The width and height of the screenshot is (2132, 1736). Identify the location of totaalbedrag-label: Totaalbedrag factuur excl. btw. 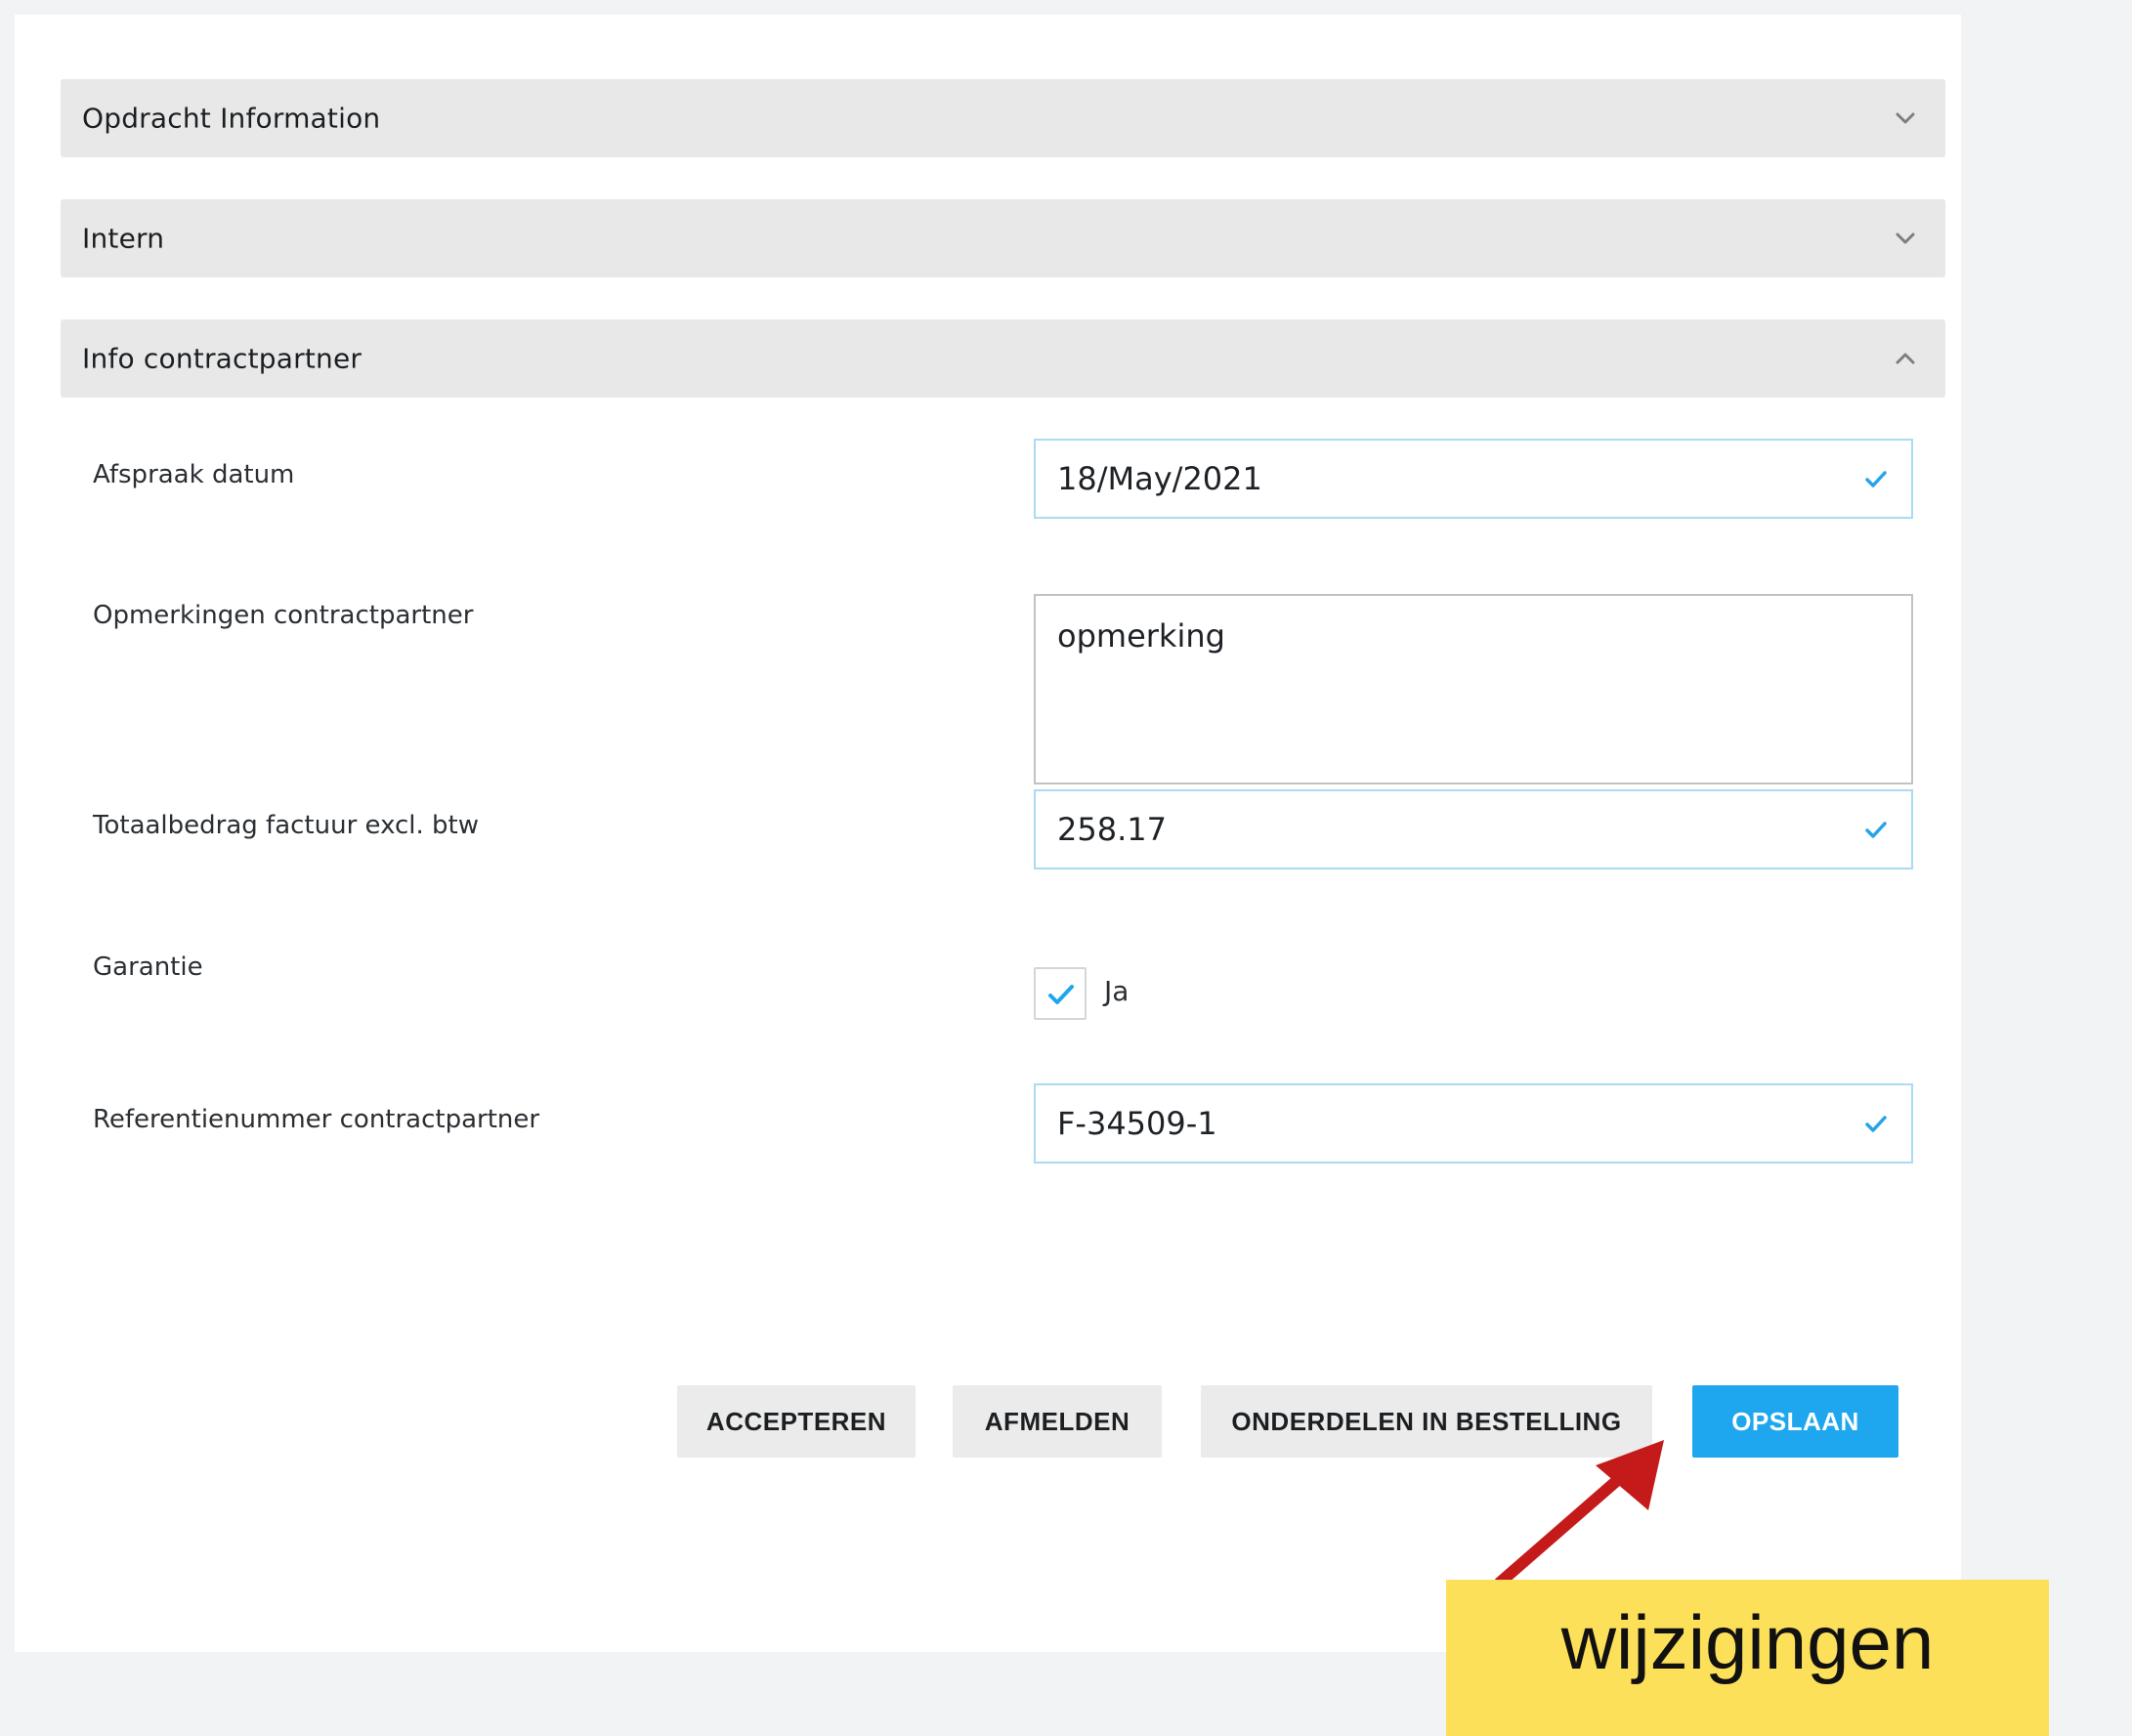
(287, 825).